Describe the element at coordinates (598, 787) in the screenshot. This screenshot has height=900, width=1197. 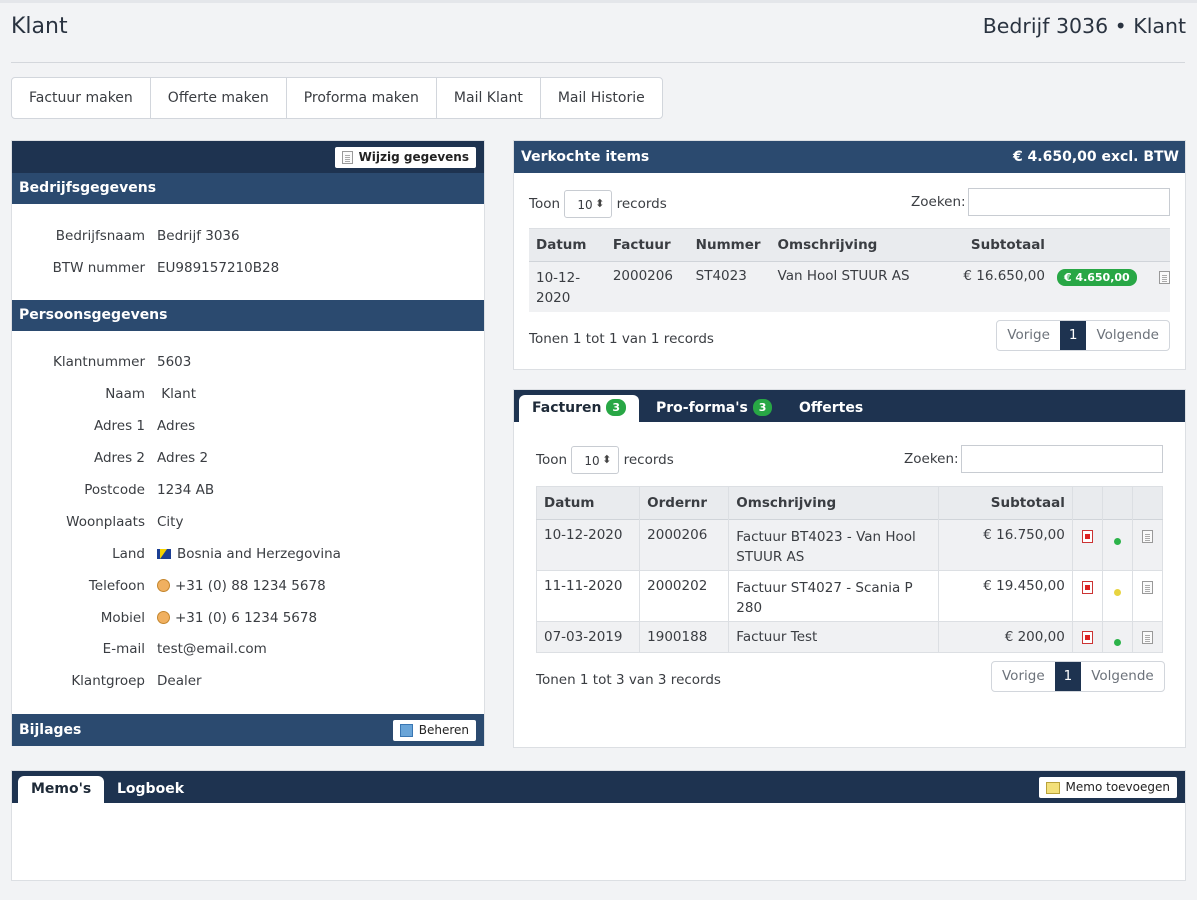
I see `memo-tab-bar: Memo's Logboek Memo toevoegen` at that location.